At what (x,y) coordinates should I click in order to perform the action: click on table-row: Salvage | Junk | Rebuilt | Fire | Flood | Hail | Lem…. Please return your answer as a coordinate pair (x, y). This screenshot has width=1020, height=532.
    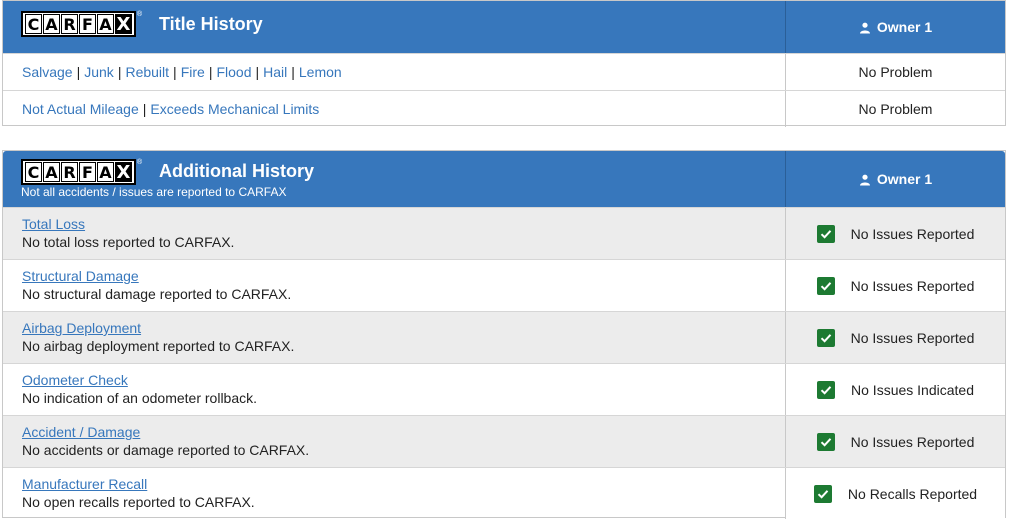
    Looking at the image, I should click on (504, 71).